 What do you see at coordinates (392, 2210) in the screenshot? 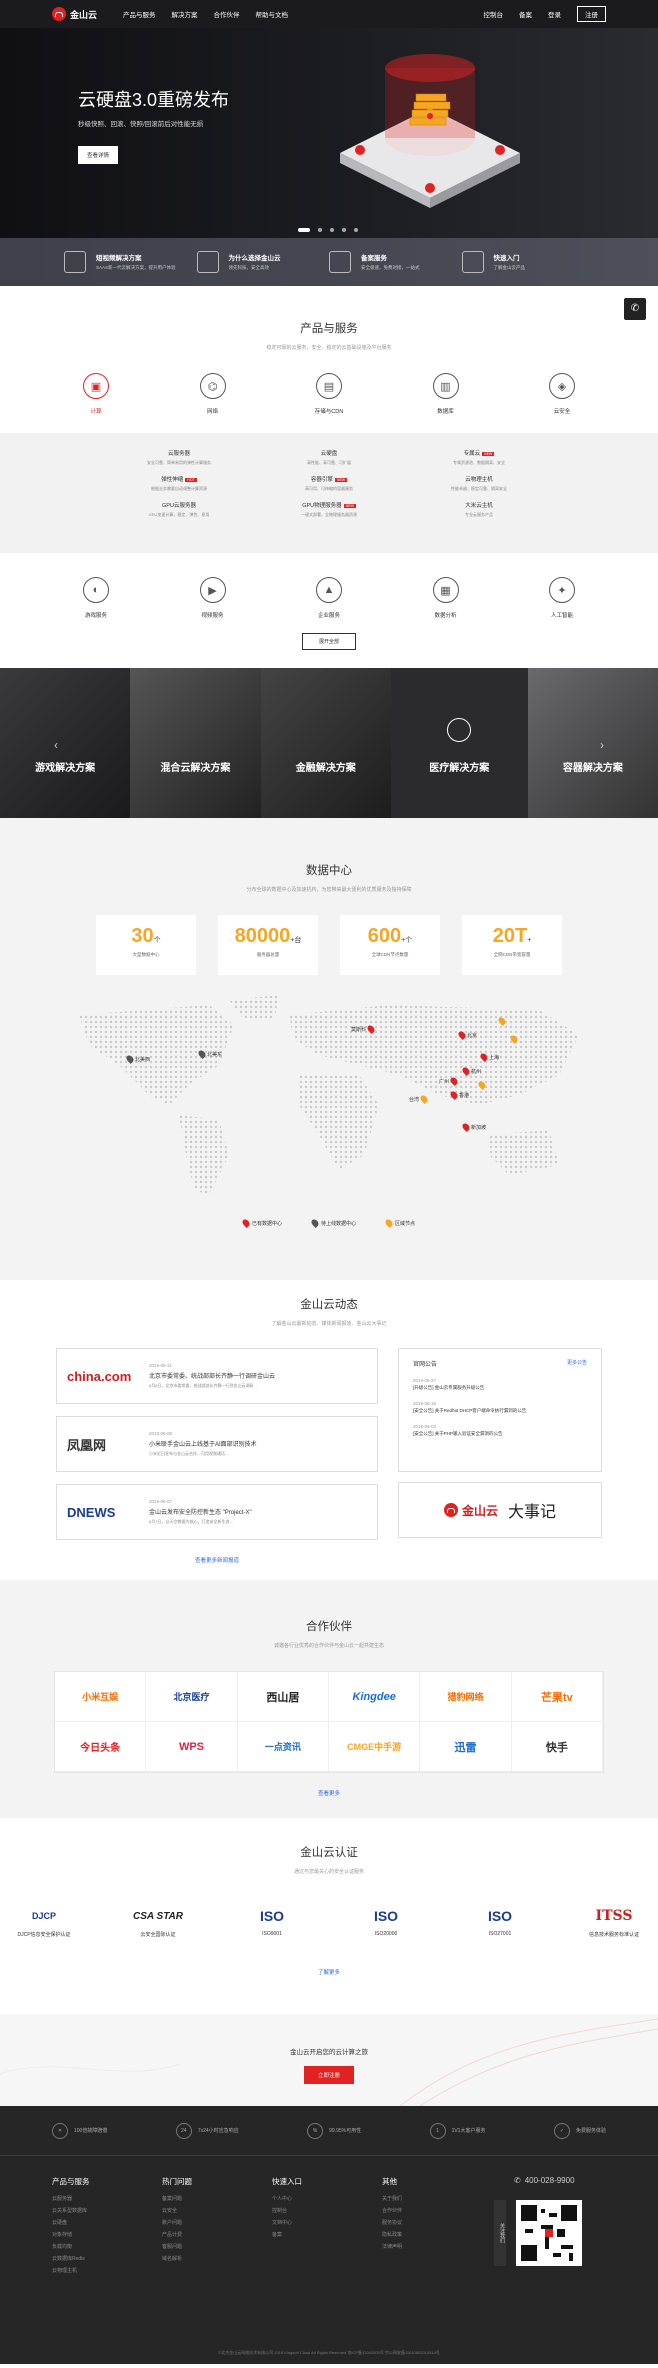
I see `footer-link: 合作伙伴` at bounding box center [392, 2210].